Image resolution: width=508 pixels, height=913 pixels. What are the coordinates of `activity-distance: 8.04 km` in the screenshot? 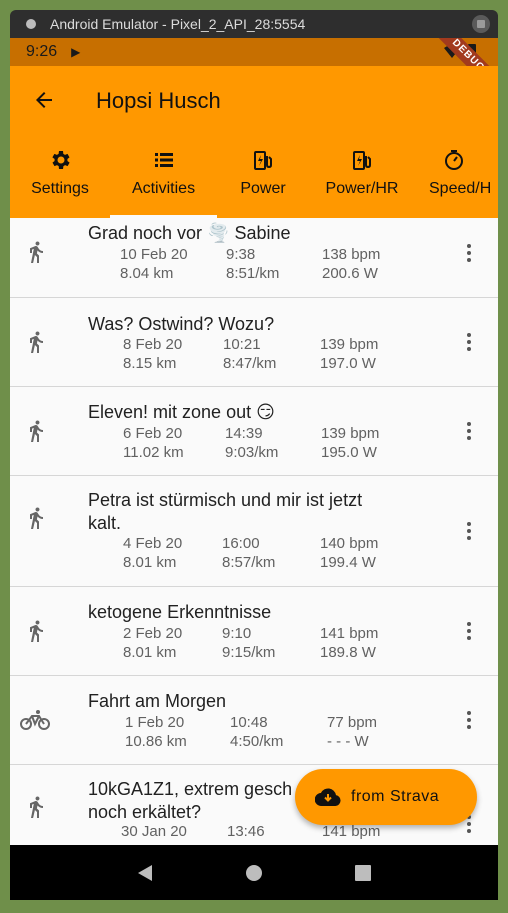 It's located at (147, 273).